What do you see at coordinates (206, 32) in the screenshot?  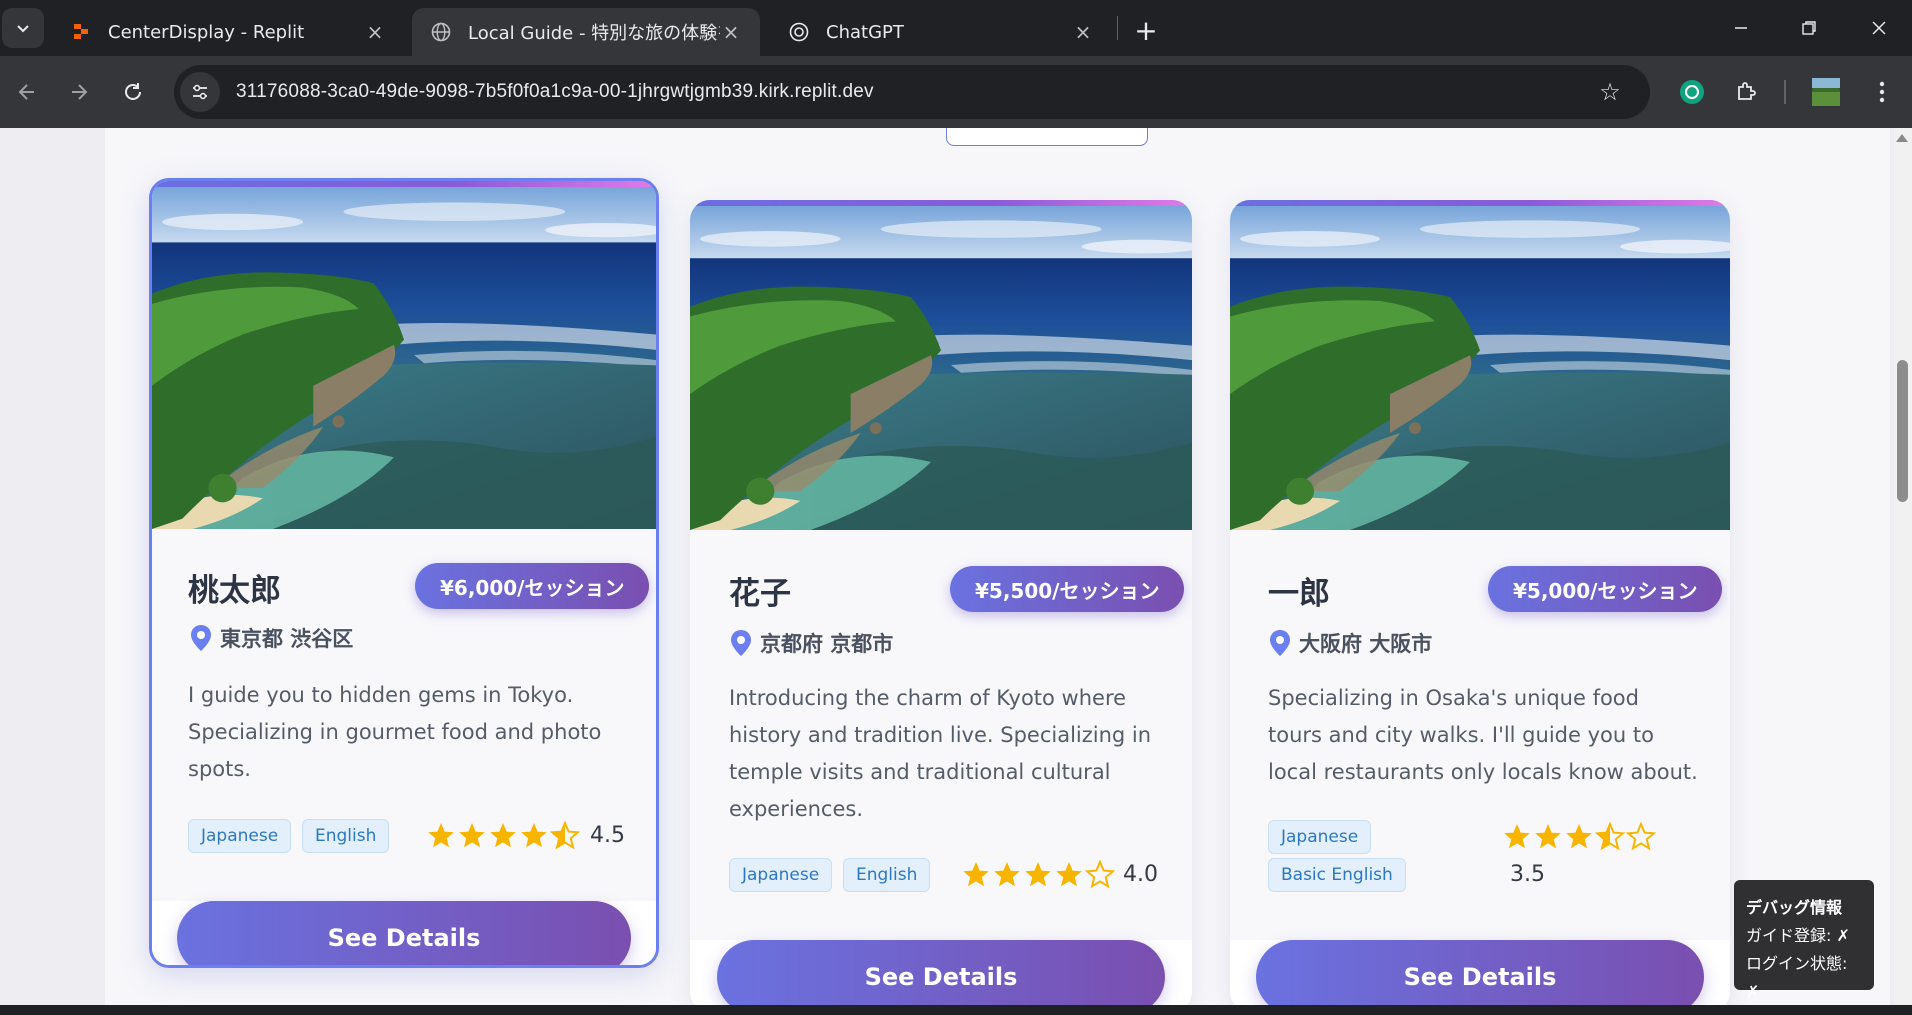 I see `tab-title: CenterDisplay - Replit` at bounding box center [206, 32].